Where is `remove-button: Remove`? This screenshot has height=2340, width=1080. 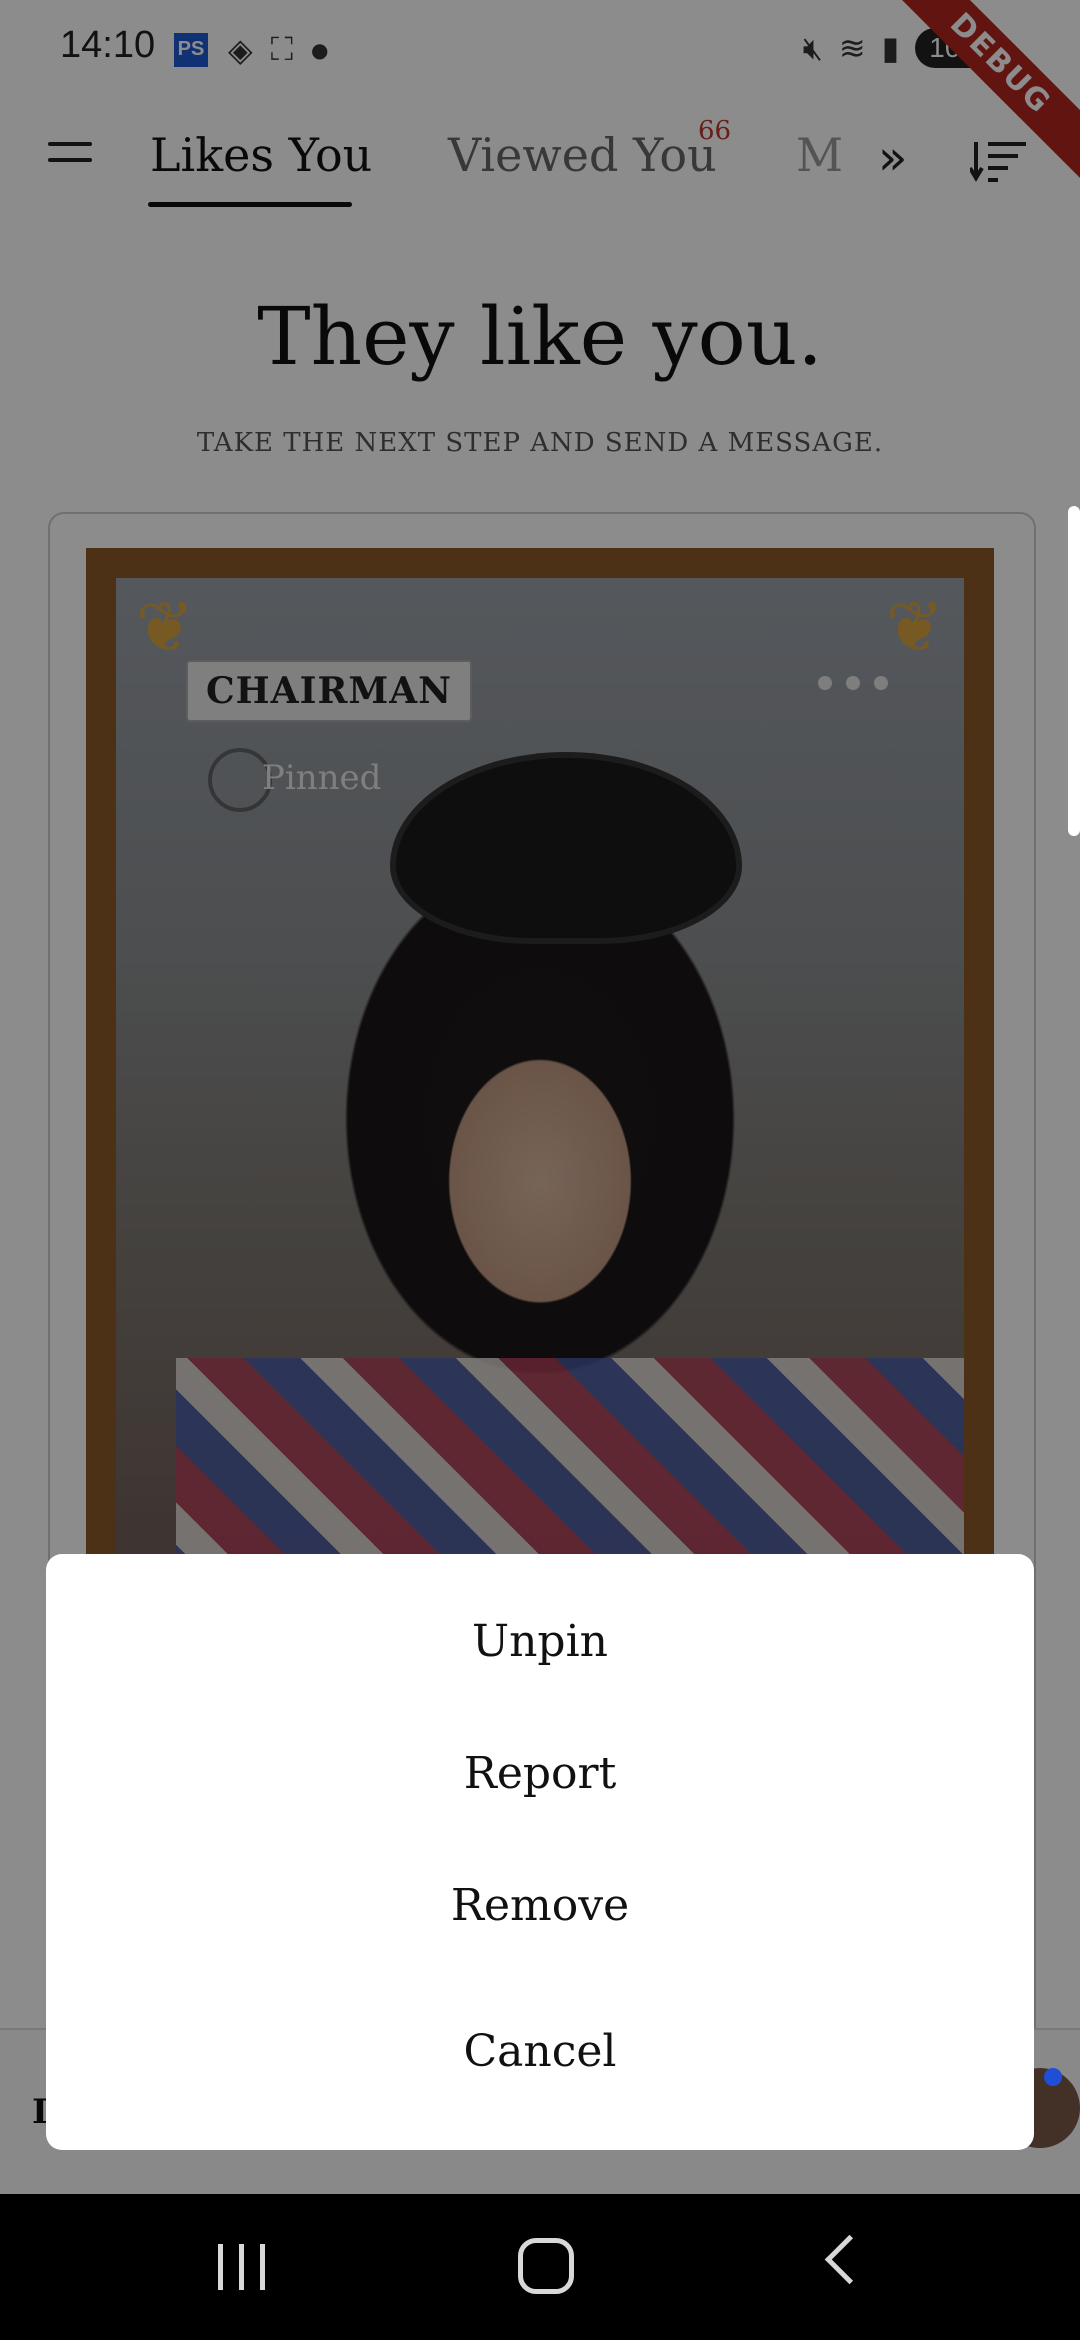 remove-button: Remove is located at coordinates (540, 1905).